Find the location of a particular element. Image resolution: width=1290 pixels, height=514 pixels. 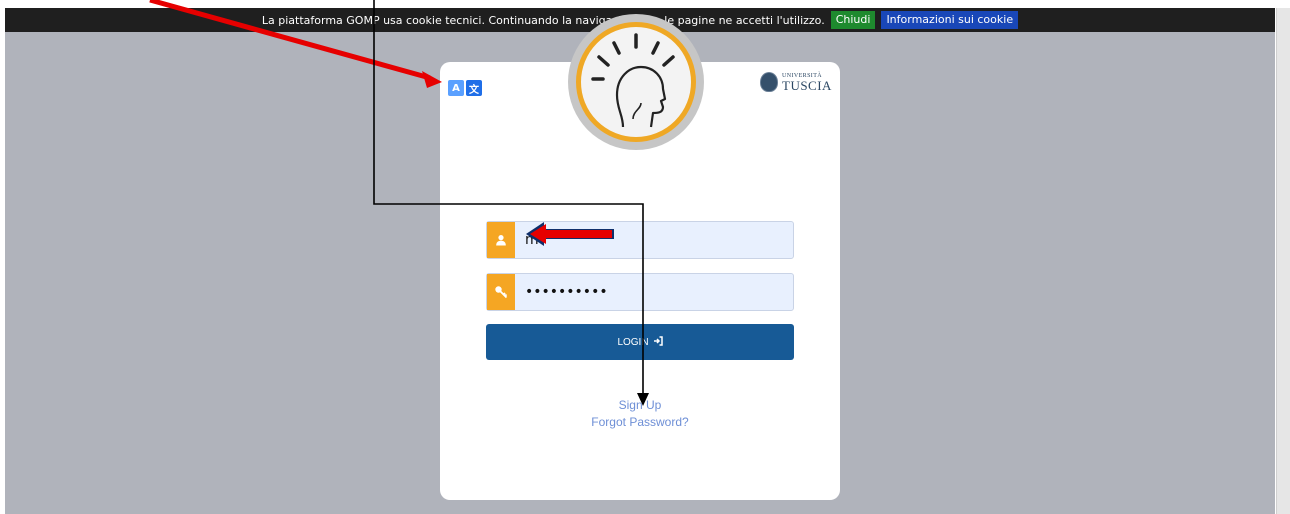

head-lightbulb-icon is located at coordinates (636, 82).